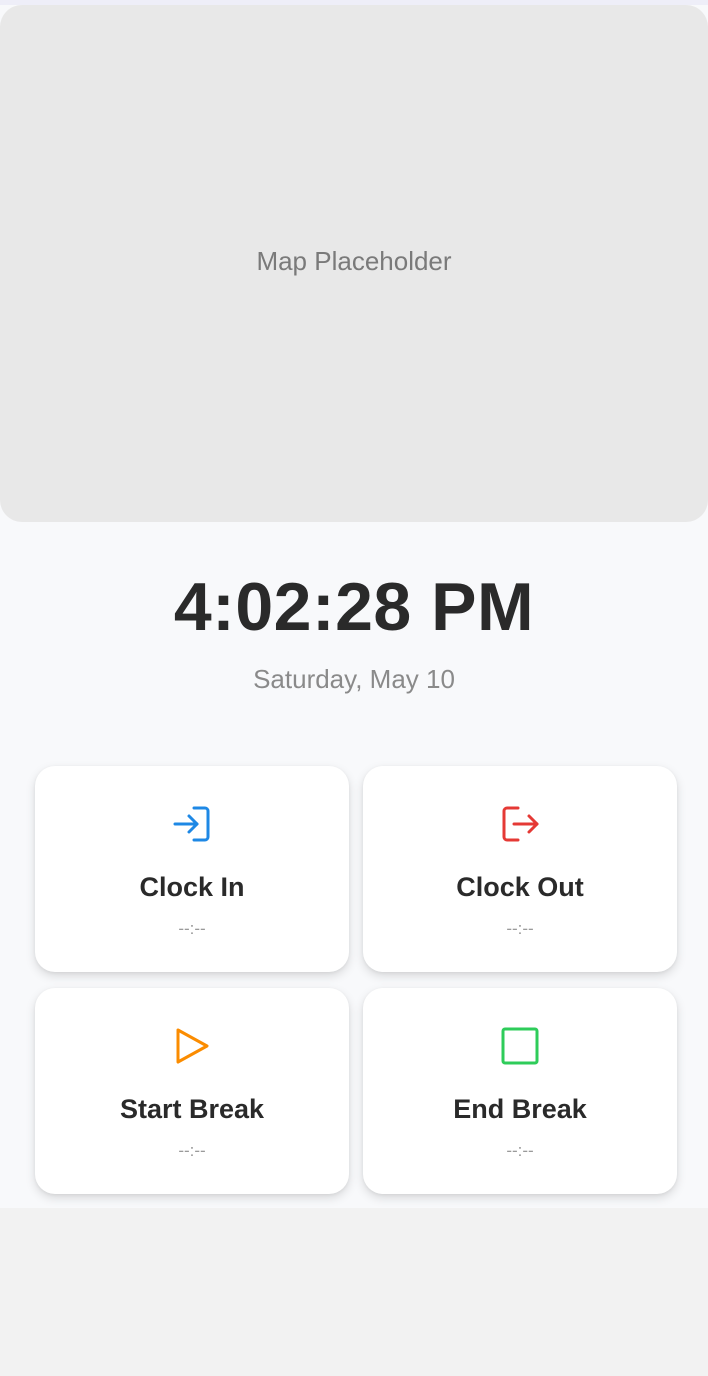 The height and width of the screenshot is (1376, 708). What do you see at coordinates (192, 1150) in the screenshot?
I see `start-break-time: --:--` at bounding box center [192, 1150].